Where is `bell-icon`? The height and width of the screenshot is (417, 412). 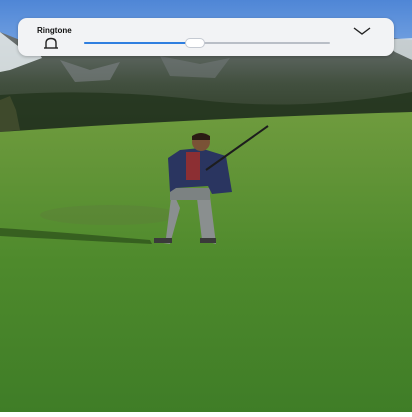
bell-icon is located at coordinates (51, 44).